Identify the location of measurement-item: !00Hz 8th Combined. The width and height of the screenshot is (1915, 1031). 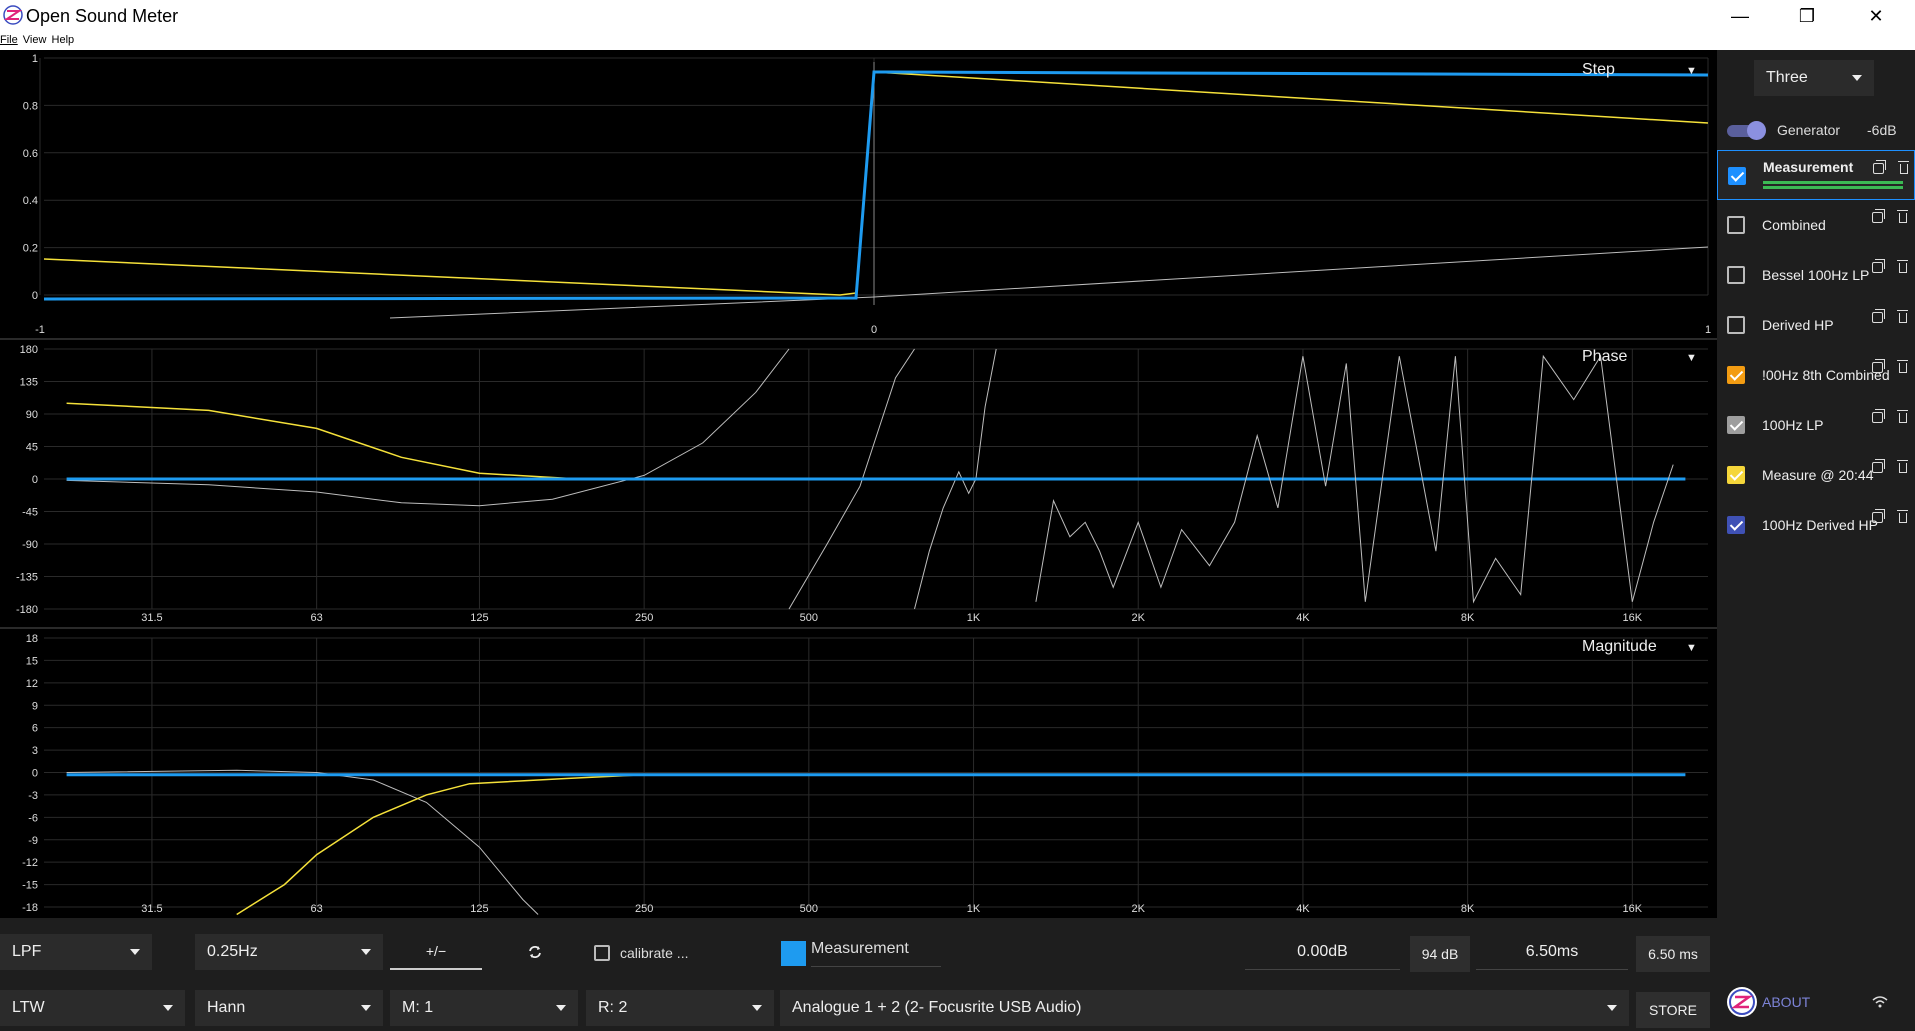
(1816, 375).